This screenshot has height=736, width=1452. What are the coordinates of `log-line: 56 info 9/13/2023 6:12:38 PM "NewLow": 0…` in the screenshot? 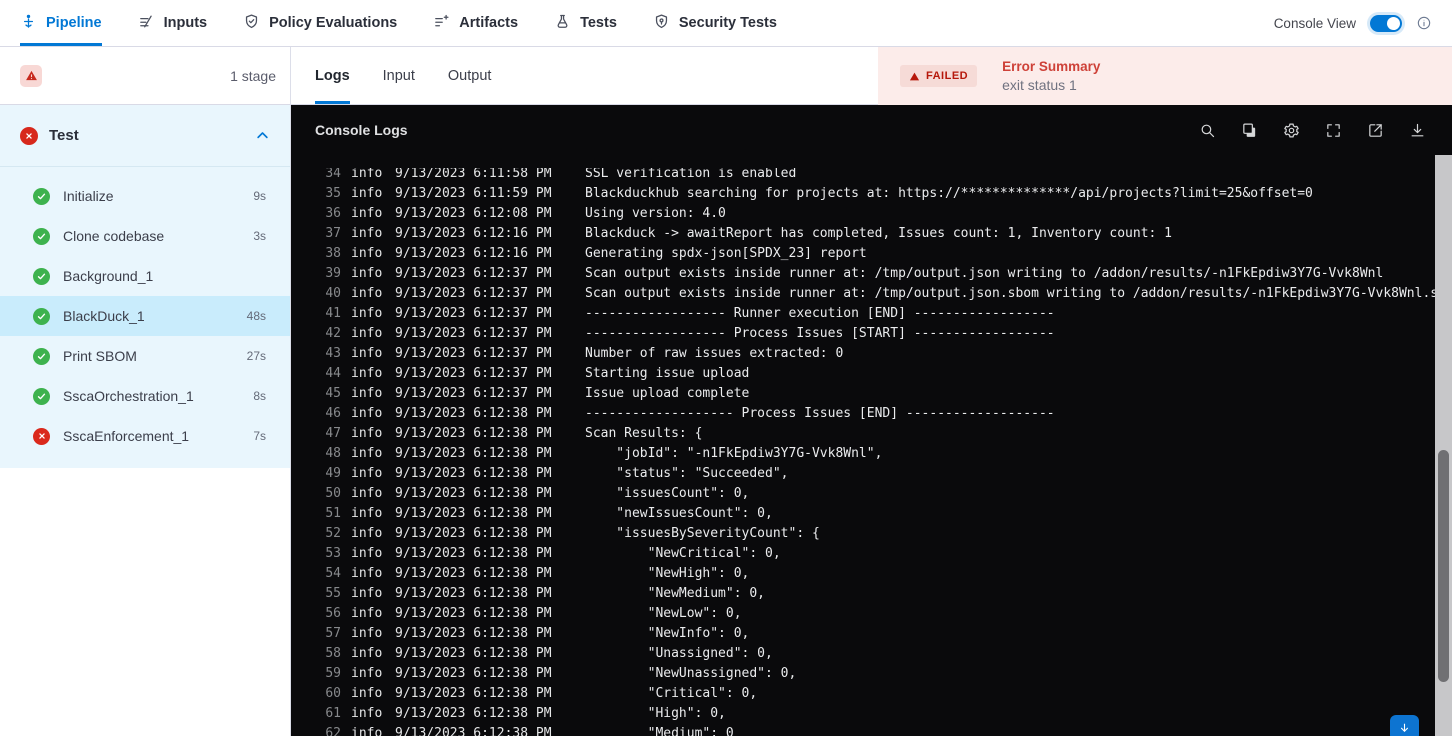 It's located at (863, 613).